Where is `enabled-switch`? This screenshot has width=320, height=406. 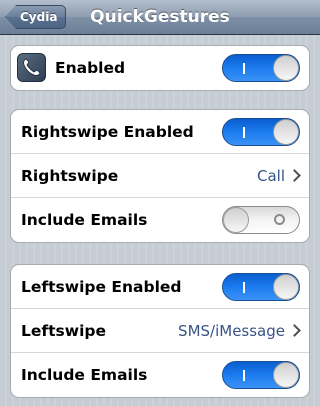
enabled-switch is located at coordinates (261, 68).